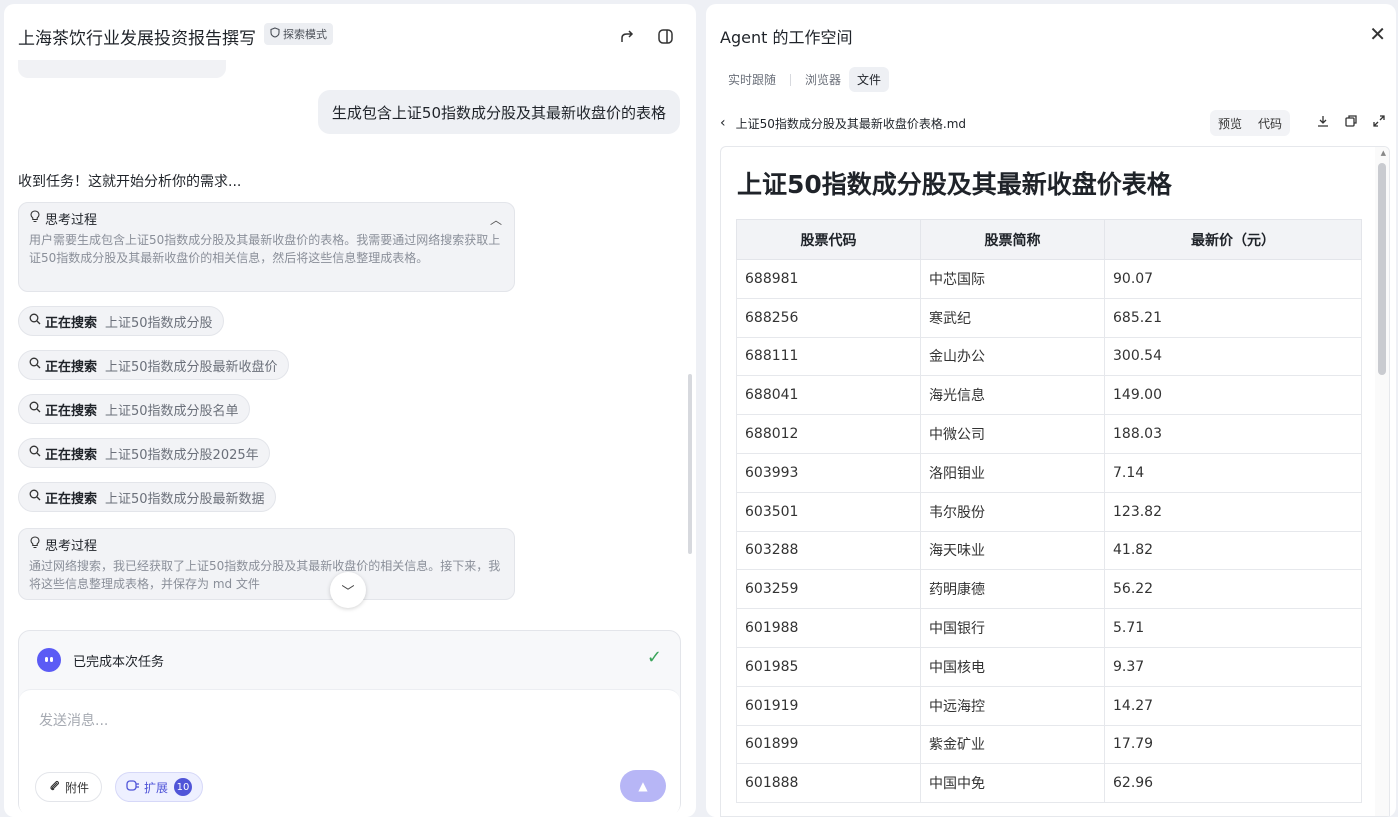  Describe the element at coordinates (1233, 589) in the screenshot. I see `cell-latest-price: 56.22` at that location.